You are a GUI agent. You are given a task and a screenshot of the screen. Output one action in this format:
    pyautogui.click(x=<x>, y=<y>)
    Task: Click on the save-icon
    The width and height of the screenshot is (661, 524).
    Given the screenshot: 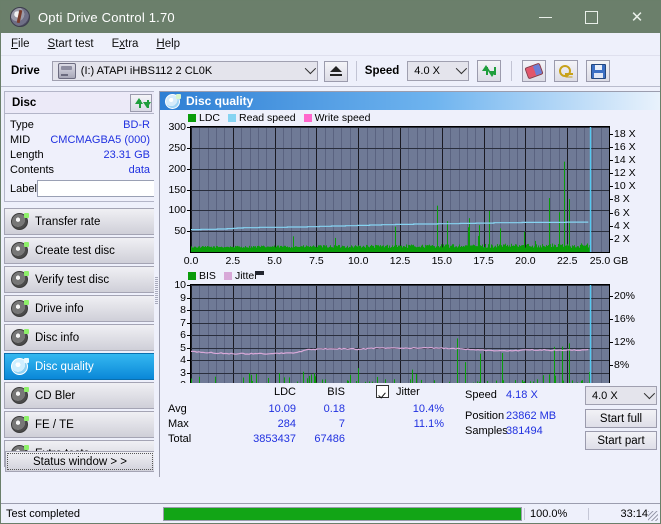 What is the action you would take?
    pyautogui.click(x=598, y=71)
    